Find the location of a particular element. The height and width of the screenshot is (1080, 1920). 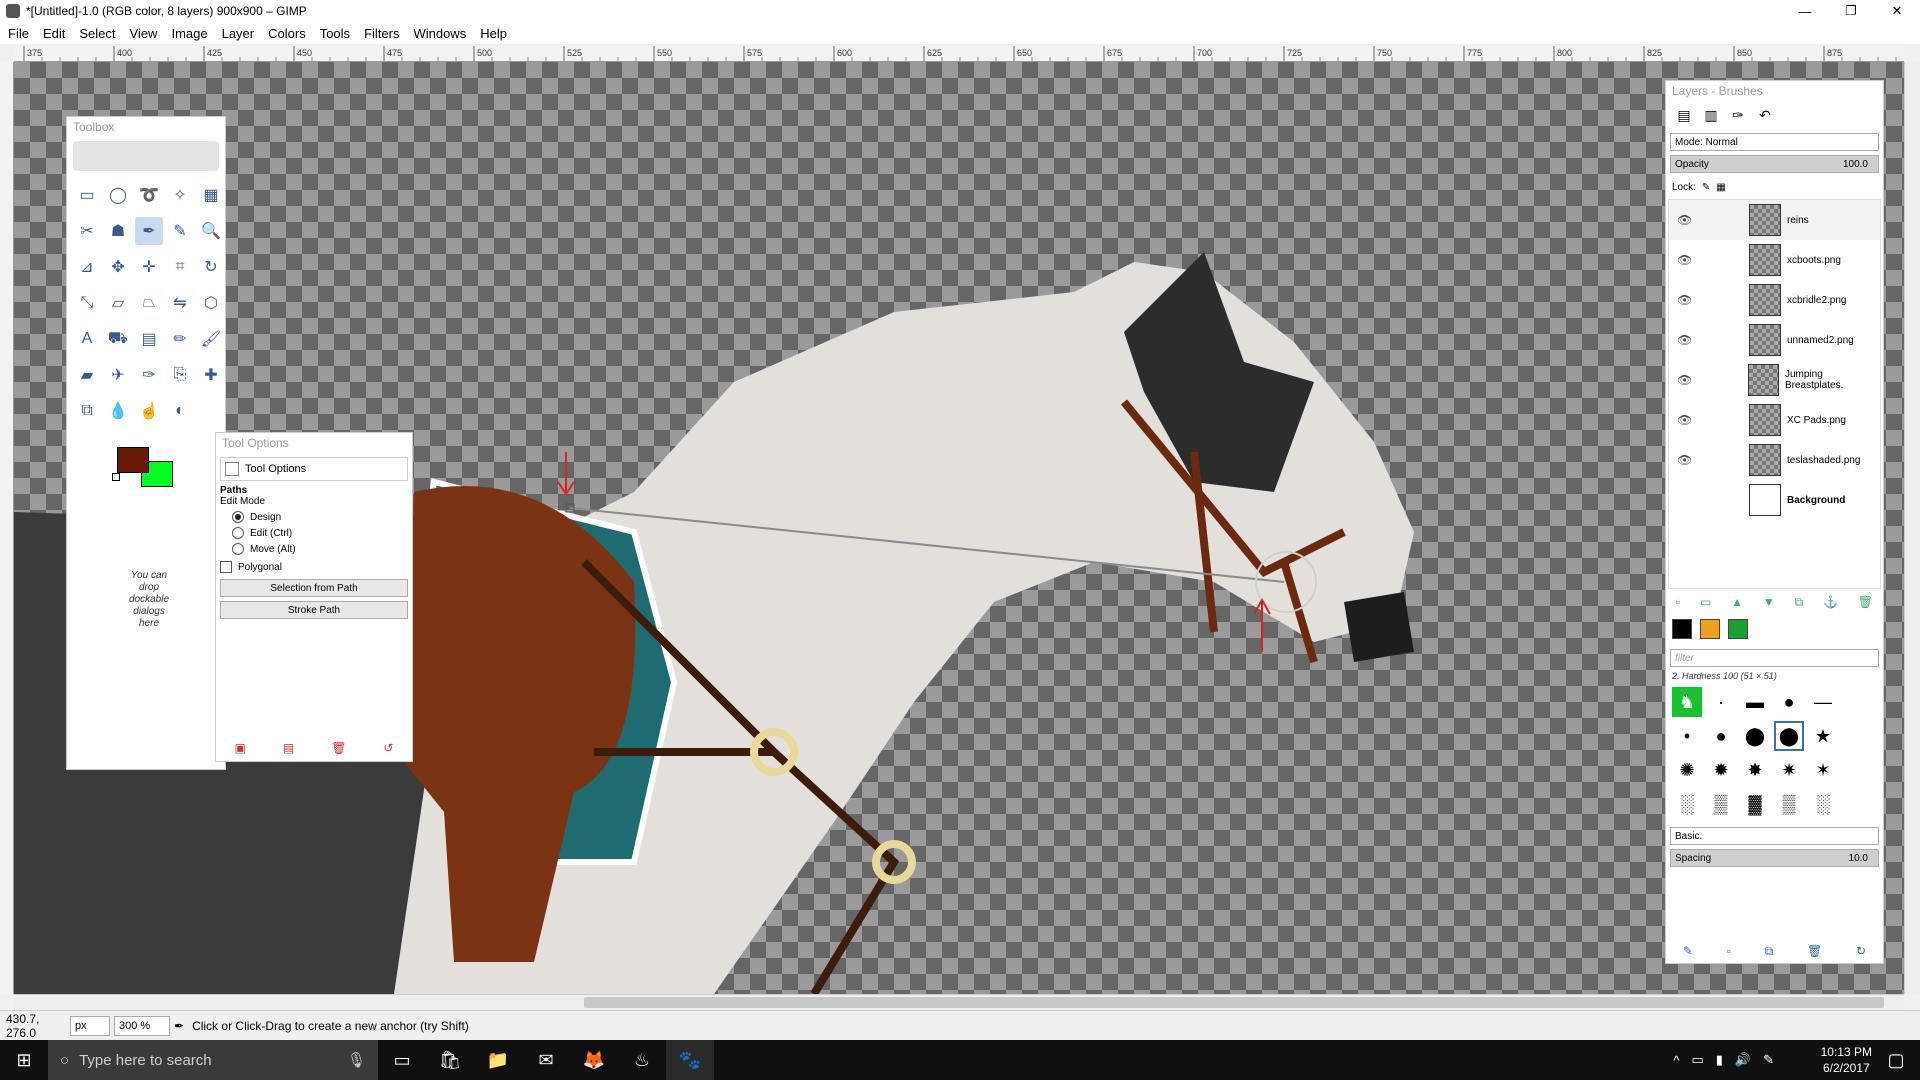

vertical-ruler is located at coordinates (7, 528).